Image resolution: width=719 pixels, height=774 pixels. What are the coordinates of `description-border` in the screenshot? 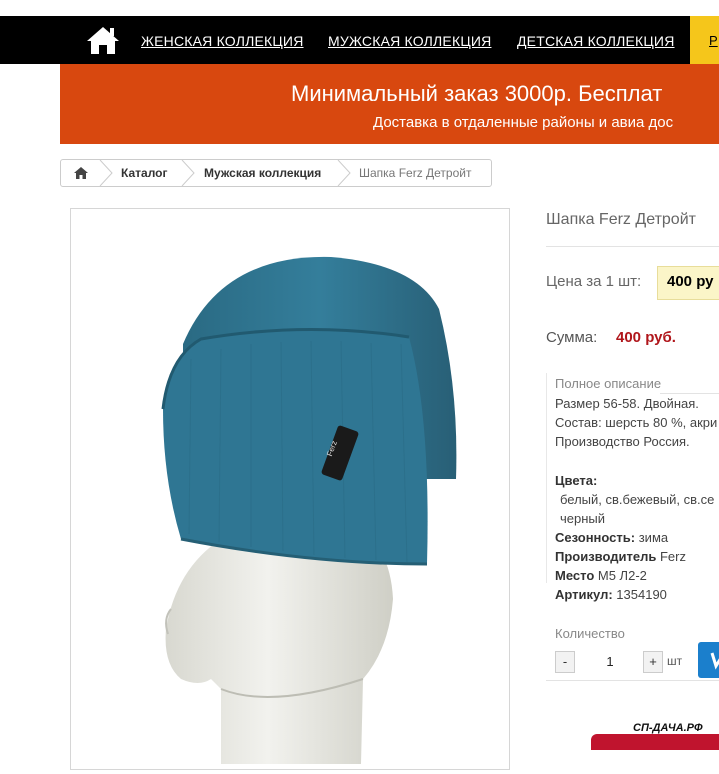 It's located at (546, 478).